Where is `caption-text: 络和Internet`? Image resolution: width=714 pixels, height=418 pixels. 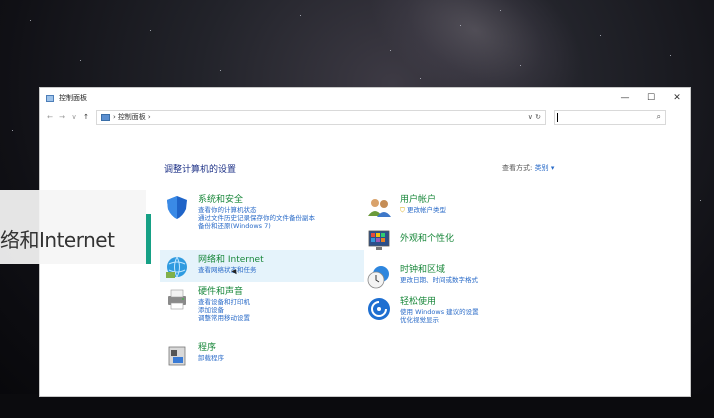
caption-text: 络和Internet is located at coordinates (57, 240).